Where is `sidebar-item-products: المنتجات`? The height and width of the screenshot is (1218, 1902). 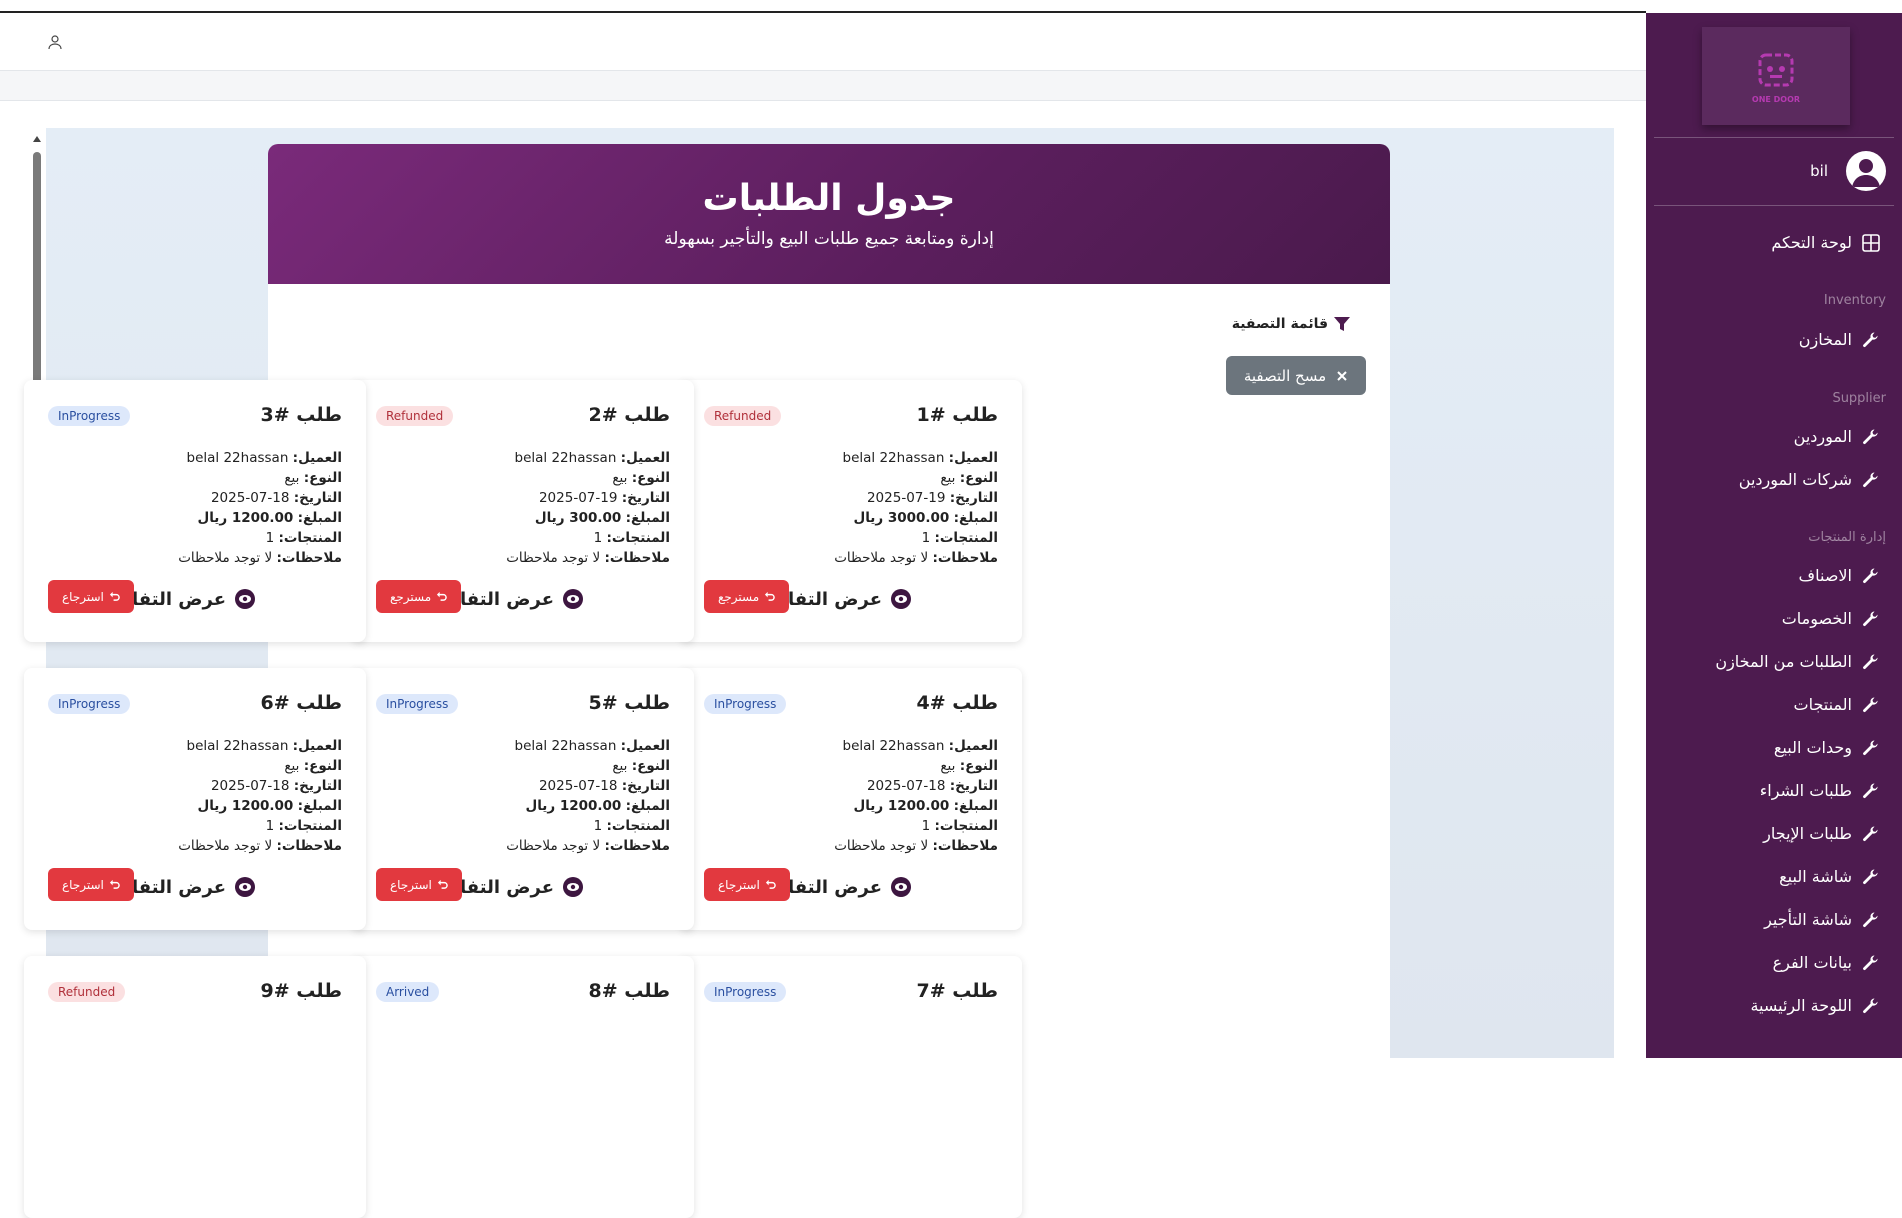 sidebar-item-products: المنتجات is located at coordinates (1837, 704).